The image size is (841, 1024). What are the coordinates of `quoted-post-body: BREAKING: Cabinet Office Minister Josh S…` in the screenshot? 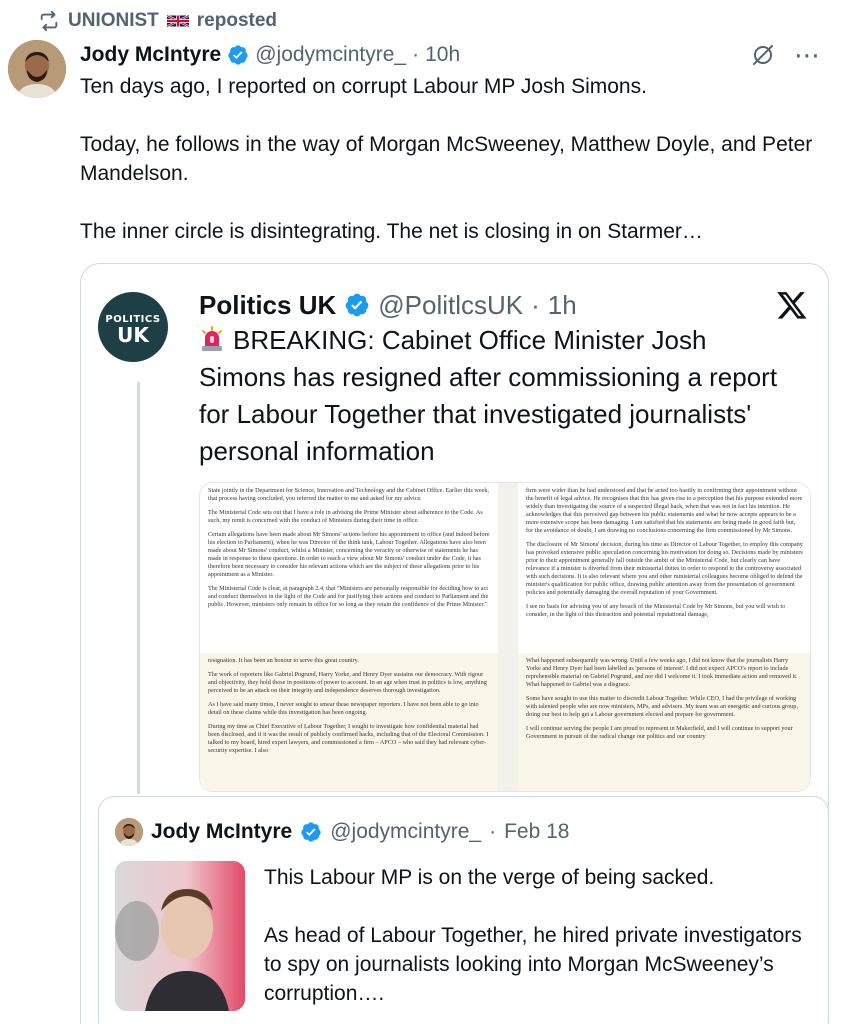 It's located at (488, 395).